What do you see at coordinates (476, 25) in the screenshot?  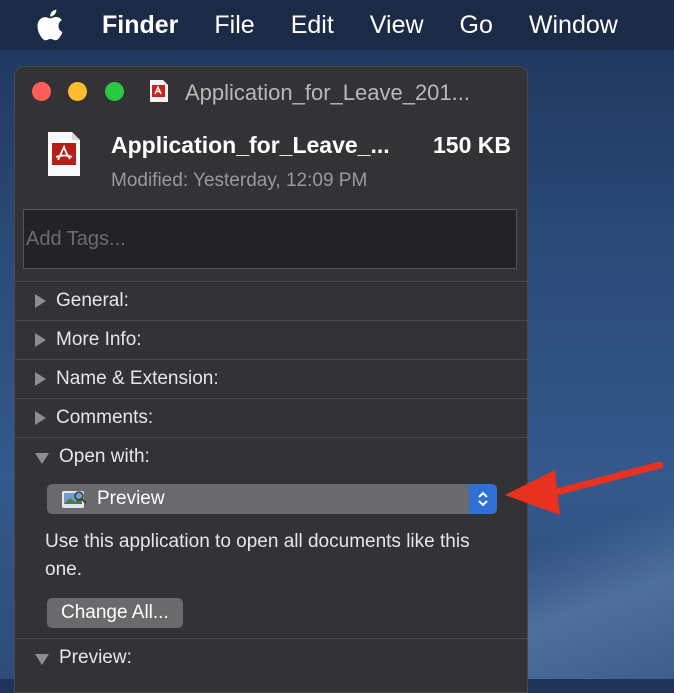 I see `menu-go: Go` at bounding box center [476, 25].